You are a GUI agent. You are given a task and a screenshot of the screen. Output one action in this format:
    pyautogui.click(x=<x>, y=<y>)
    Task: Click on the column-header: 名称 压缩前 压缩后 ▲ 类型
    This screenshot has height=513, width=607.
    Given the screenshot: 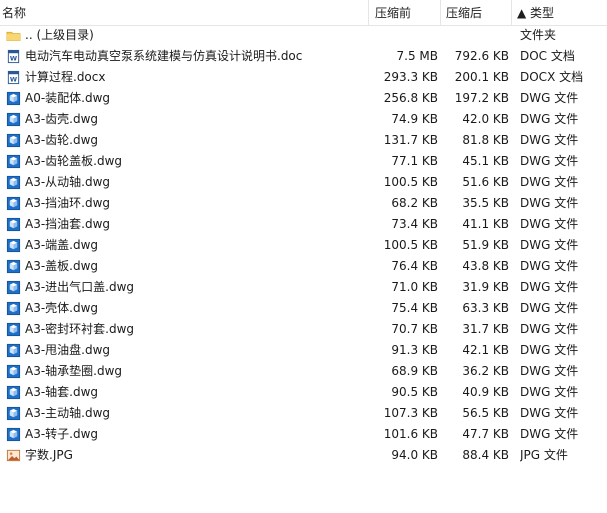 What is the action you would take?
    pyautogui.click(x=303, y=13)
    